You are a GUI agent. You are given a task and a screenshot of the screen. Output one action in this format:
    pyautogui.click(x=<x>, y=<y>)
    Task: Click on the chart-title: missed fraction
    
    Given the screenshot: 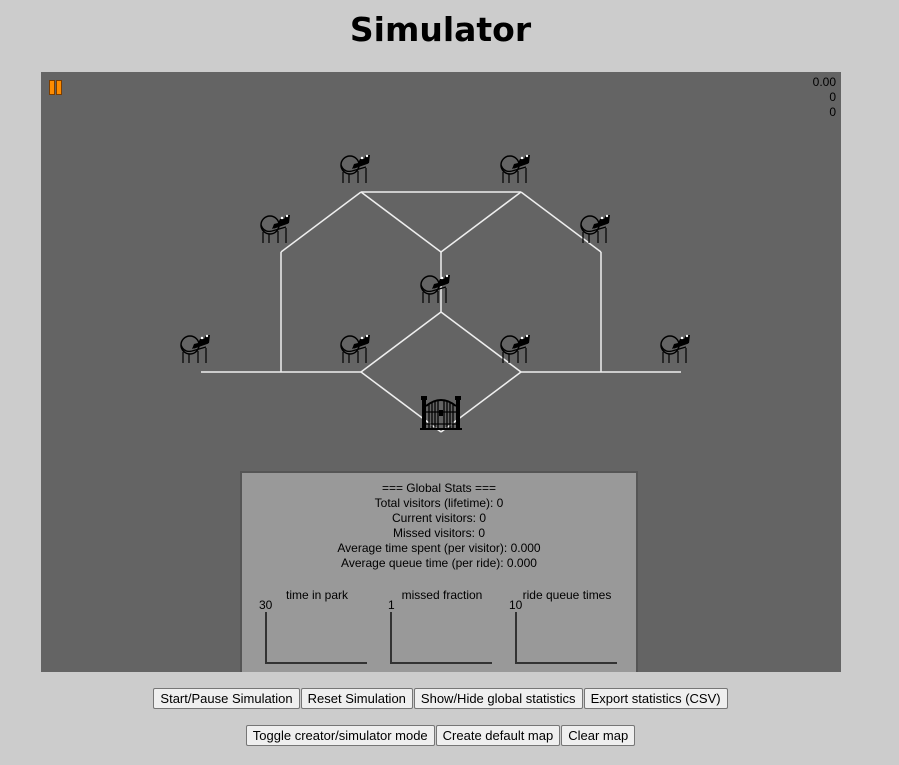 What is the action you would take?
    pyautogui.click(x=442, y=595)
    